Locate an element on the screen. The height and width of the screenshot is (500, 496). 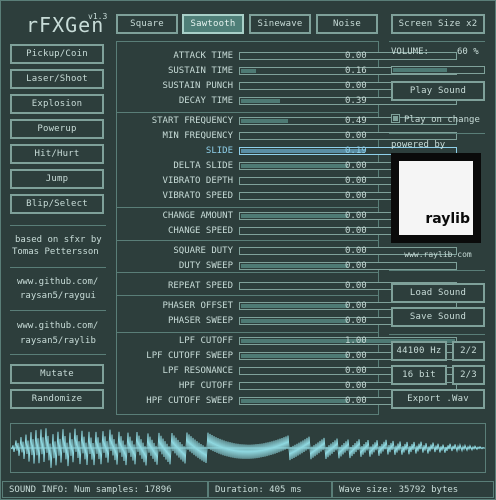
hpf-cutoff-sweep-value: 0.00 is located at coordinates (356, 401).